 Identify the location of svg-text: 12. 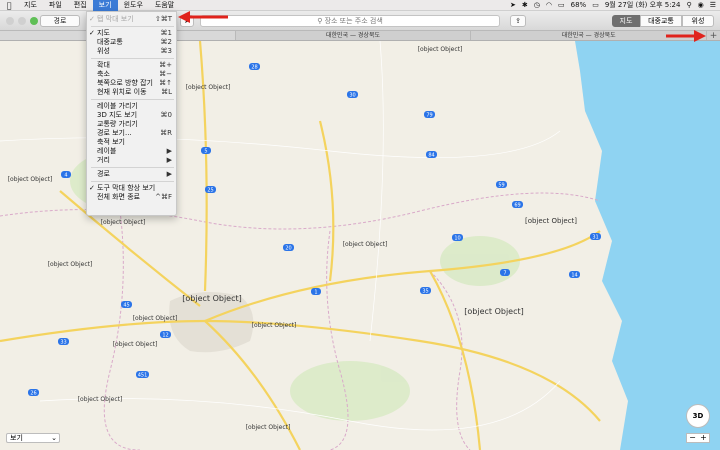
(165, 336).